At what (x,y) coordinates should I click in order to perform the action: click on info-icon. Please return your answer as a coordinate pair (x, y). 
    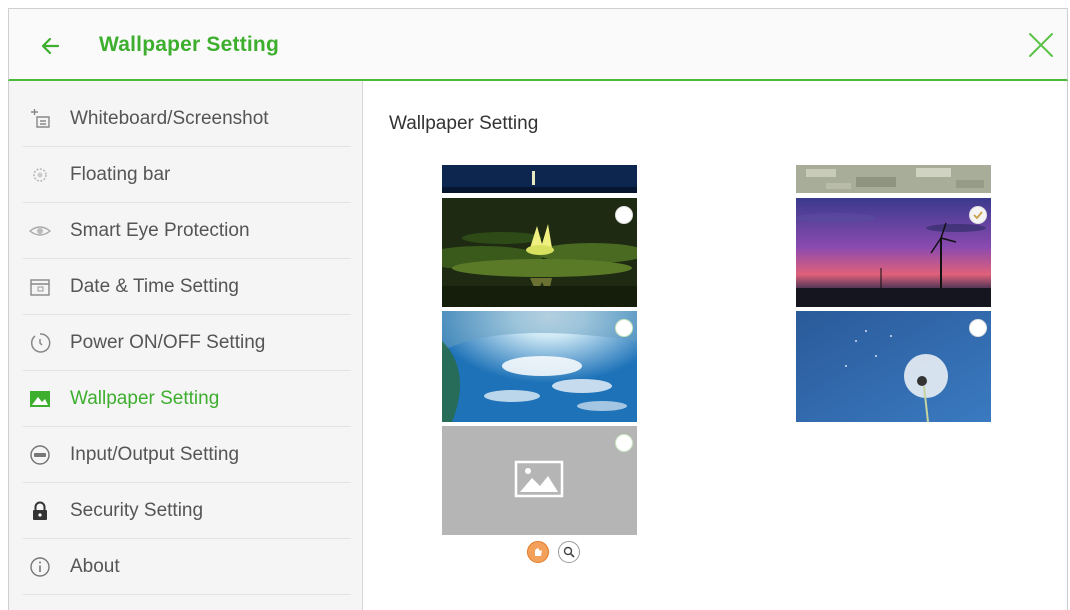
    Looking at the image, I should click on (40, 567).